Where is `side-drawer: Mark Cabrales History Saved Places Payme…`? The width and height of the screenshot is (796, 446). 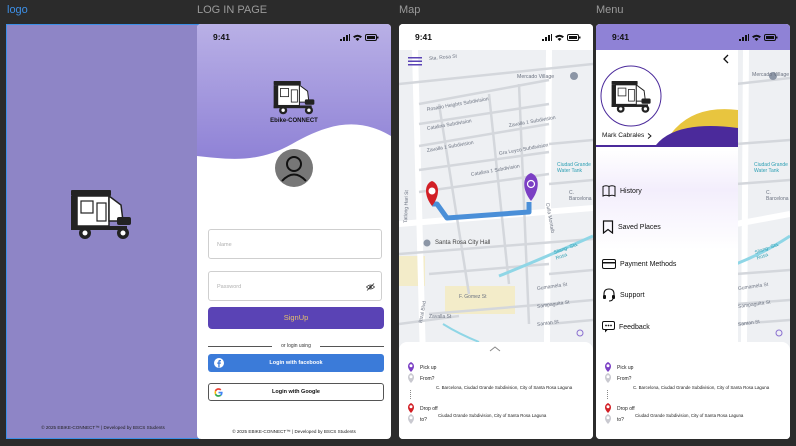
side-drawer: Mark Cabrales History Saved Places Payme… is located at coordinates (667, 200).